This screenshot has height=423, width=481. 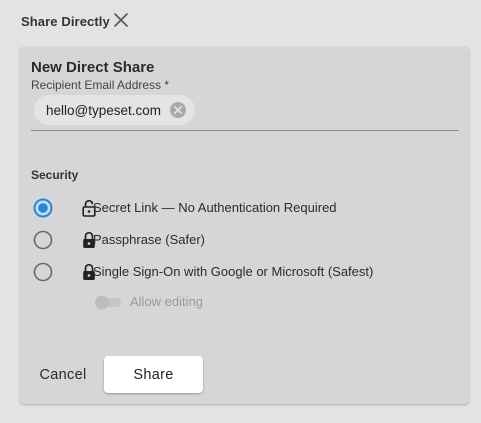 I want to click on radio-selected-icon, so click(x=43, y=208).